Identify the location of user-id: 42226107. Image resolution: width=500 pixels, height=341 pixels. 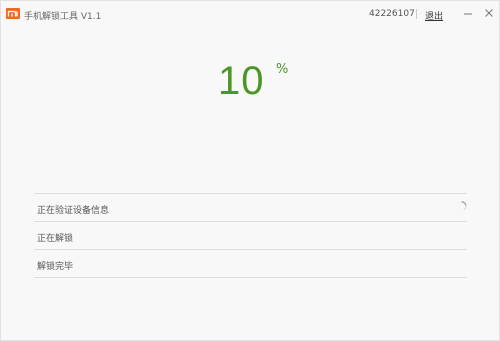
(392, 14).